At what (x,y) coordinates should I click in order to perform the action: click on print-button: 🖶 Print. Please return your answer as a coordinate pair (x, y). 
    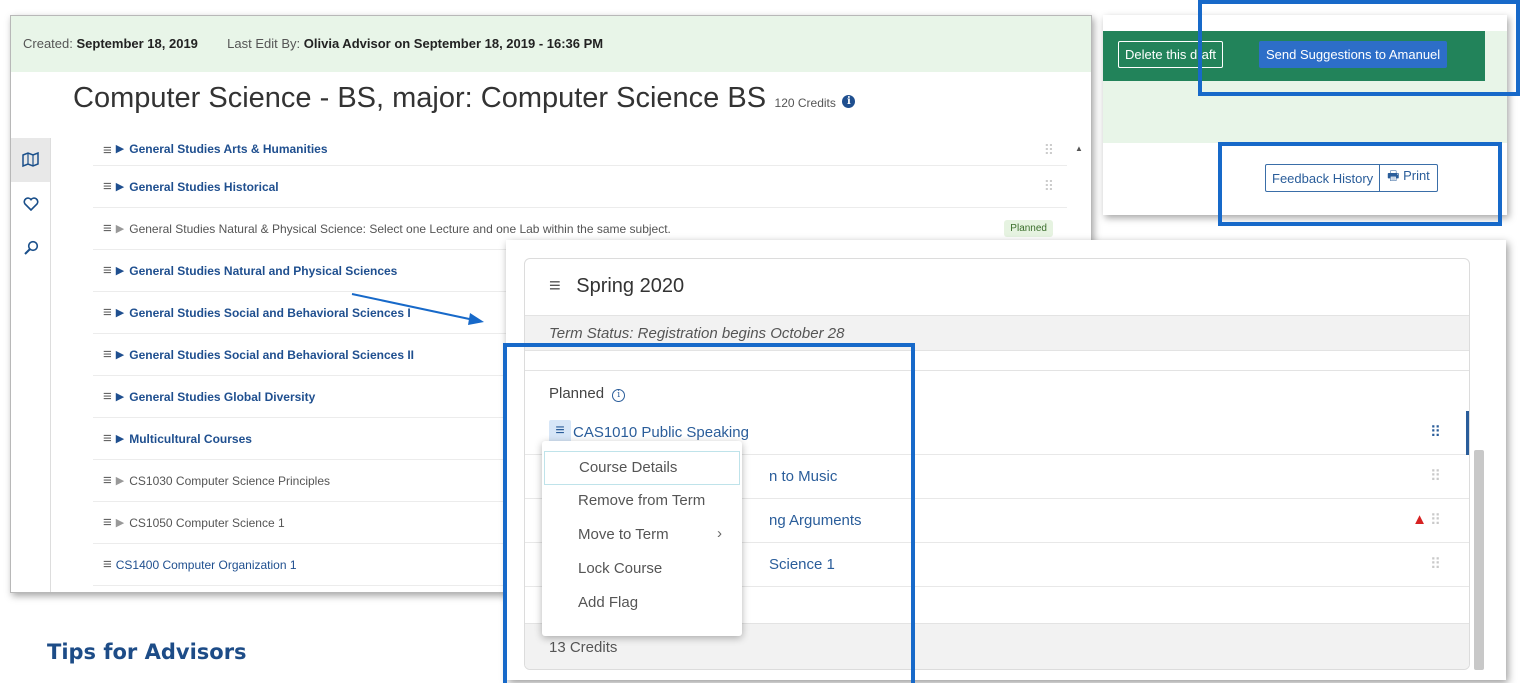
    Looking at the image, I should click on (1409, 178).